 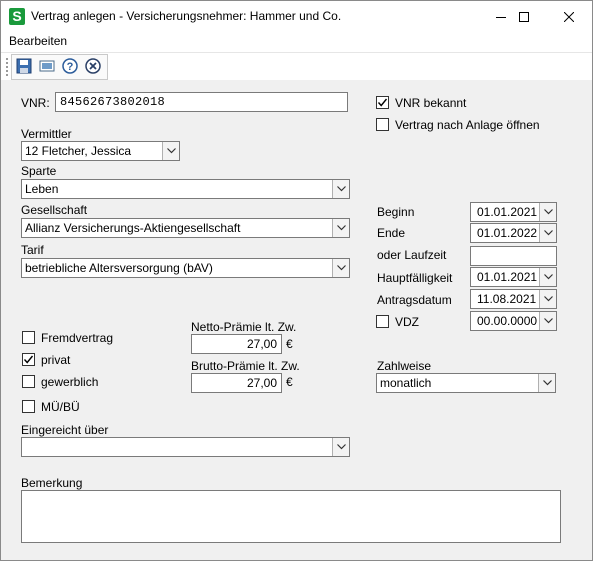 I want to click on ende-date-picker: 01.01.2022, so click(x=513, y=233).